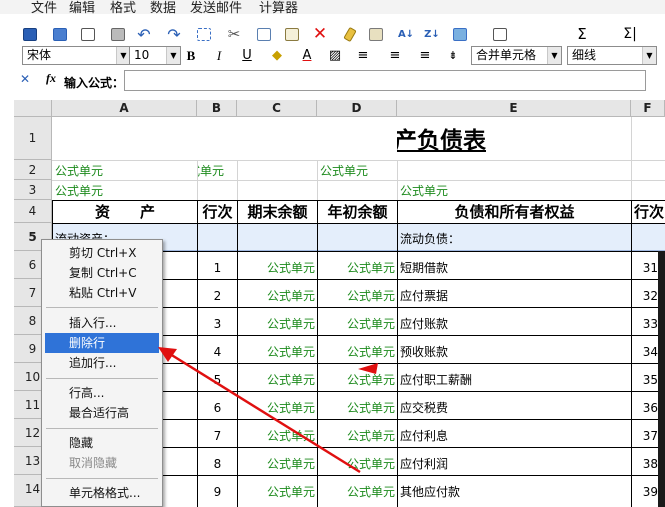  What do you see at coordinates (368, 368) in the screenshot?
I see `annotation-pointer` at bounding box center [368, 368].